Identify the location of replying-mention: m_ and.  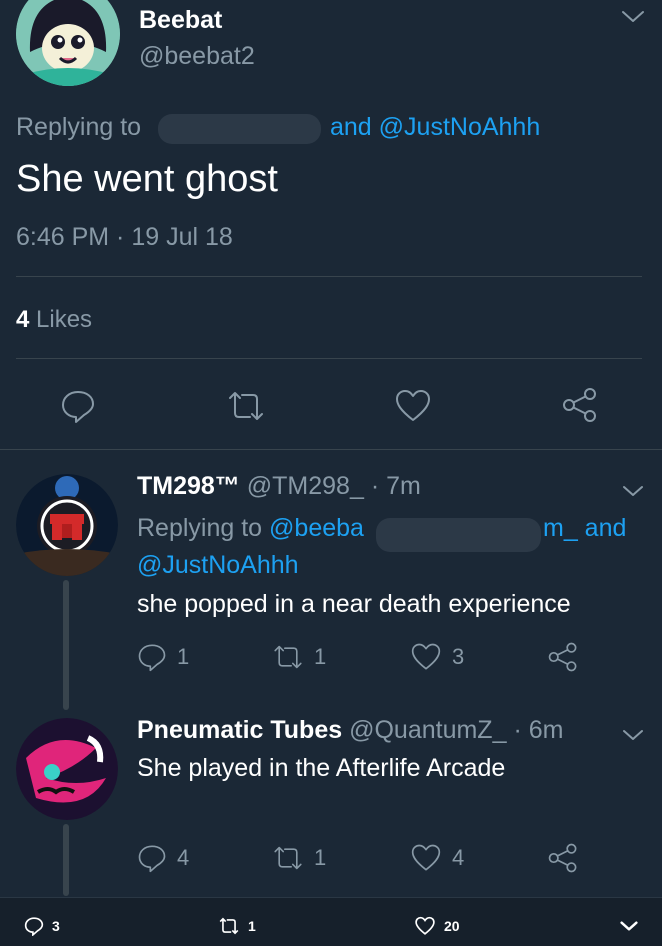
(584, 528).